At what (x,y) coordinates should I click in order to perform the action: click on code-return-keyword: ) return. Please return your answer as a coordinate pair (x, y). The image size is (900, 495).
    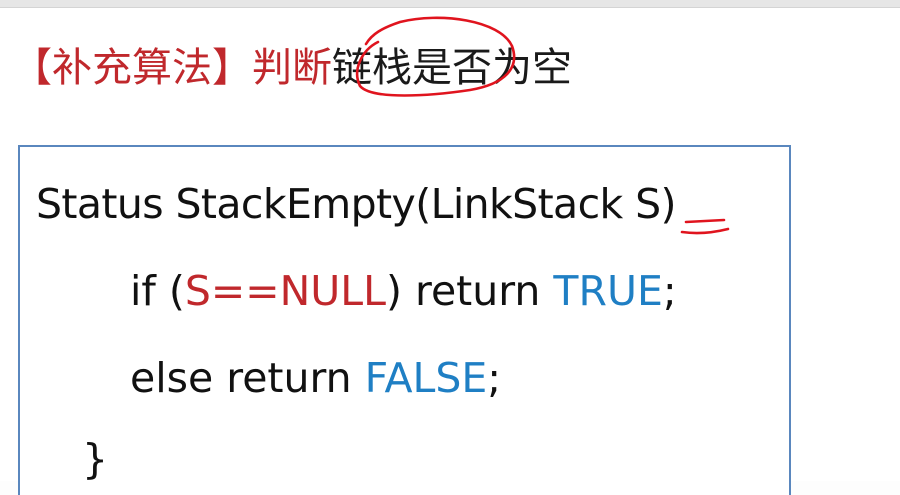
    Looking at the image, I should click on (469, 291).